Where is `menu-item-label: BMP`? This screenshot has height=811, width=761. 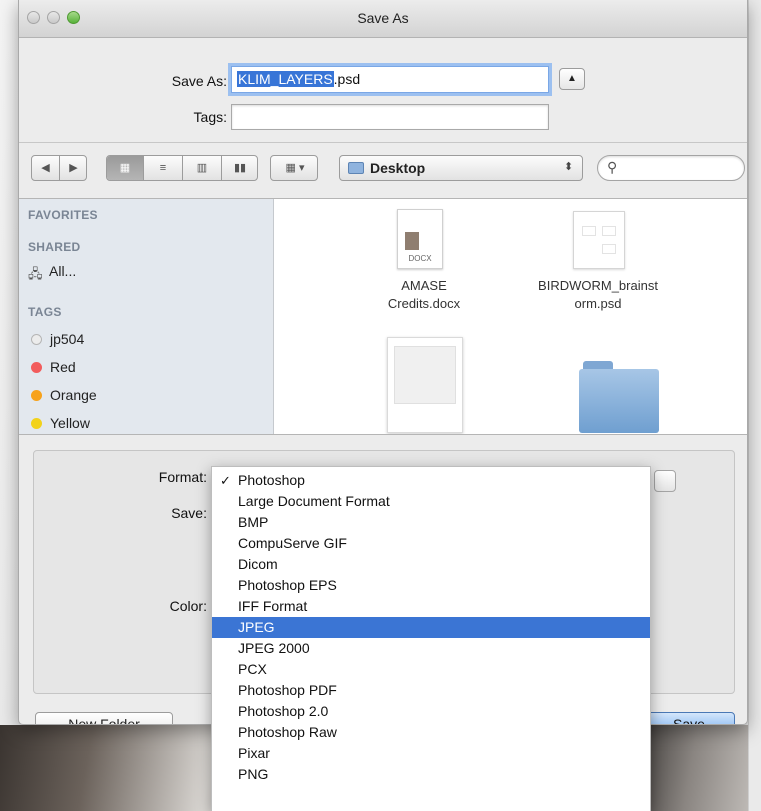
menu-item-label: BMP is located at coordinates (253, 522).